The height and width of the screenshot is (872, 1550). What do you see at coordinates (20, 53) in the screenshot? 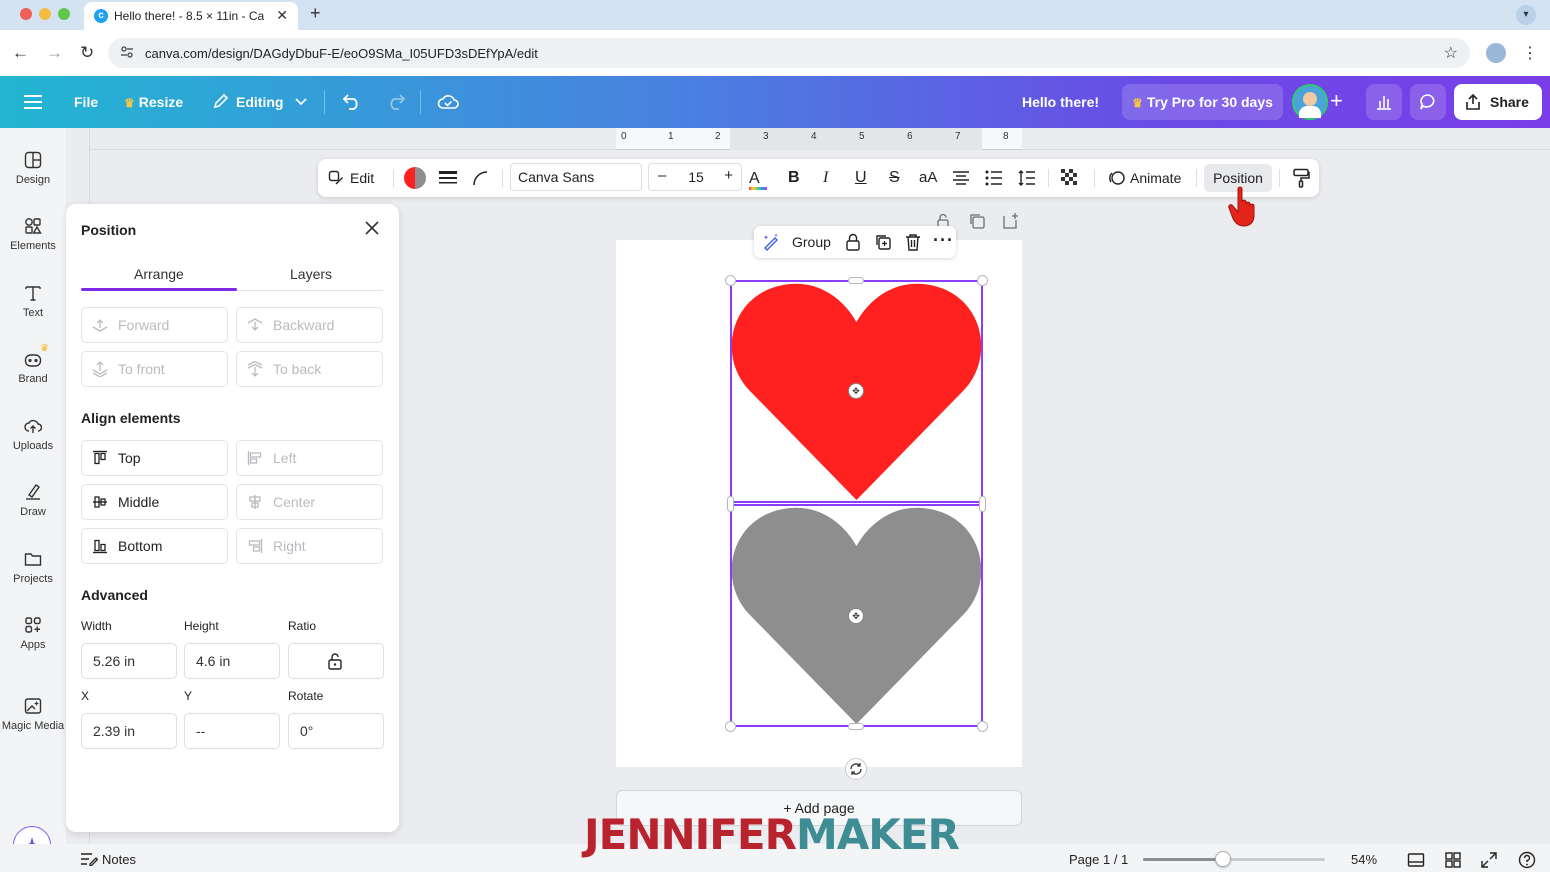
I see `back-arrow-icon: ←` at bounding box center [20, 53].